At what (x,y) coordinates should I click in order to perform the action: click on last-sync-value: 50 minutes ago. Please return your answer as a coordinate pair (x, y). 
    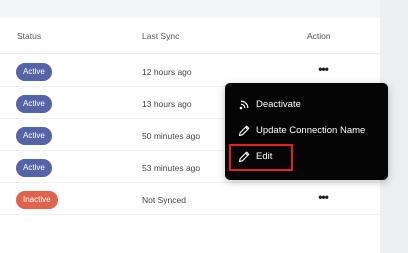
    Looking at the image, I should click on (171, 136).